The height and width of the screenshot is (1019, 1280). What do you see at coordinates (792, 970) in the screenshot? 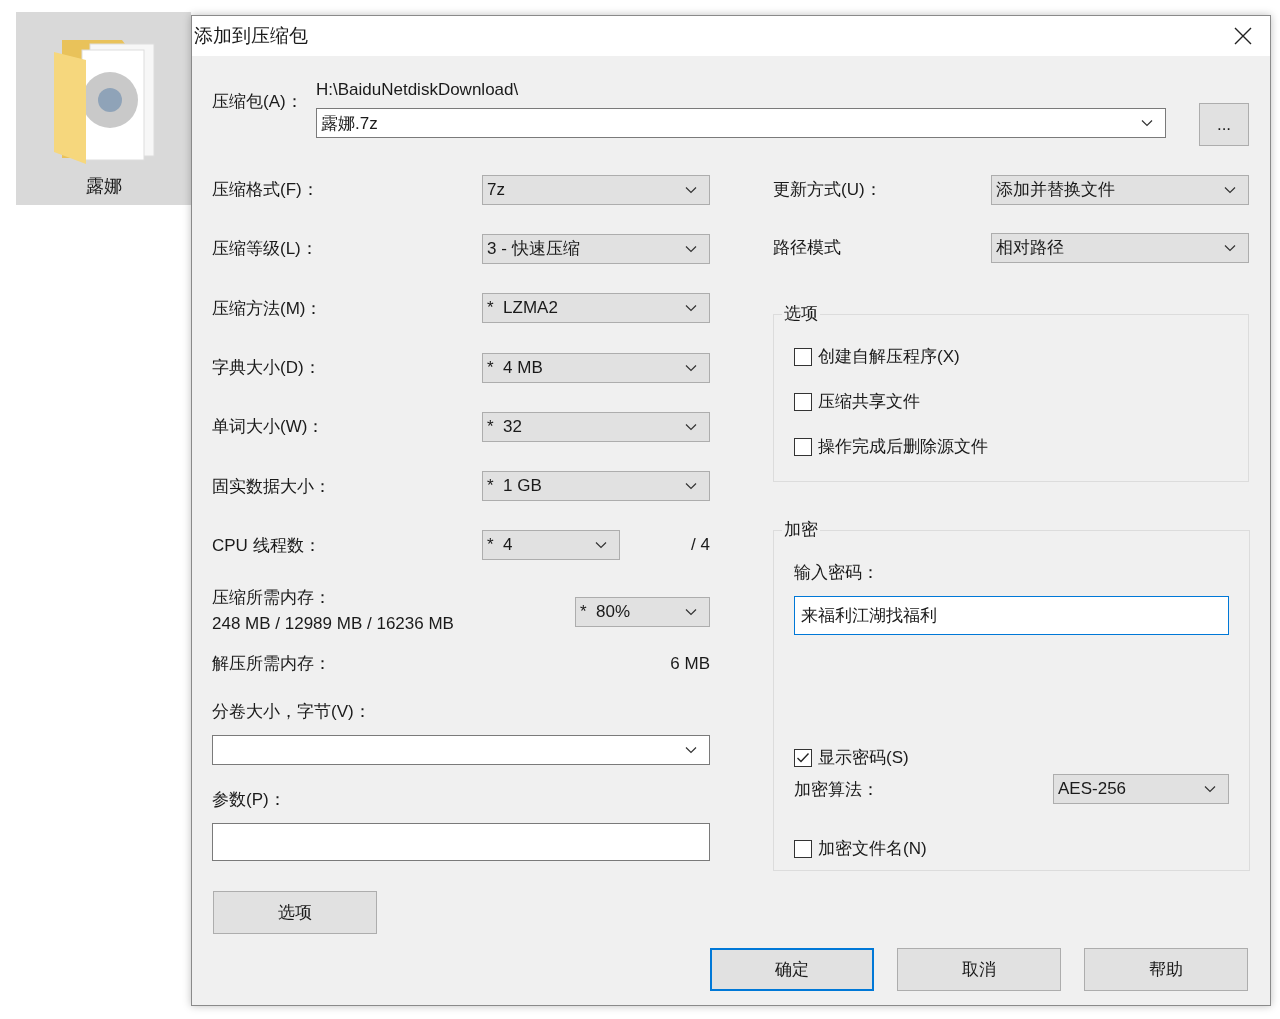
I see `dialog-button: 确定` at bounding box center [792, 970].